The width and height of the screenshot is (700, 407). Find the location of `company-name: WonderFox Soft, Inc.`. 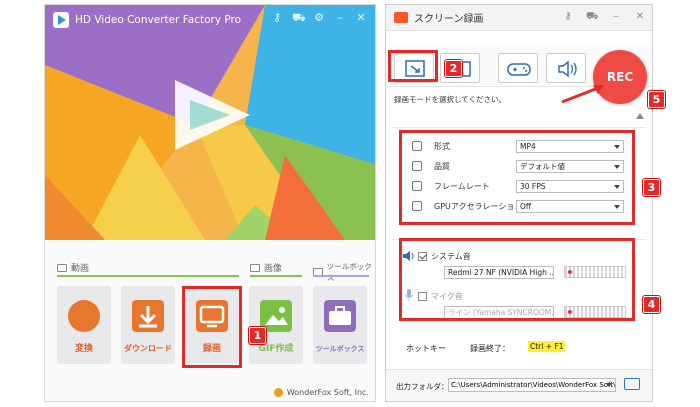

company-name: WonderFox Soft, Inc. is located at coordinates (327, 392).